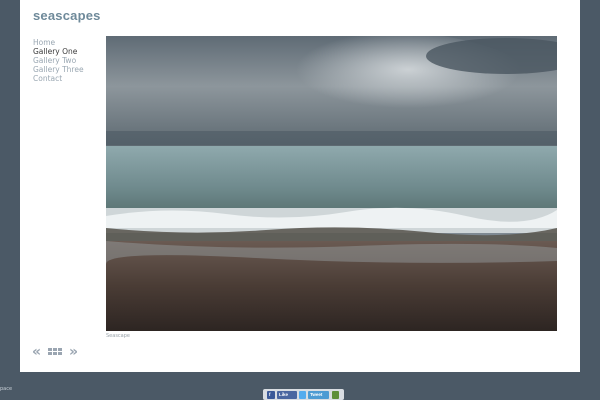 This screenshot has width=600, height=400. I want to click on twitter-icon, so click(302, 395).